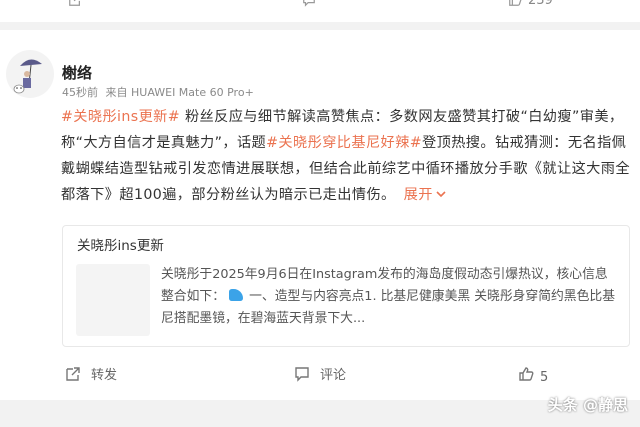 The width and height of the screenshot is (640, 427). Describe the element at coordinates (113, 300) in the screenshot. I see `quoted-article-thumbnail` at that location.